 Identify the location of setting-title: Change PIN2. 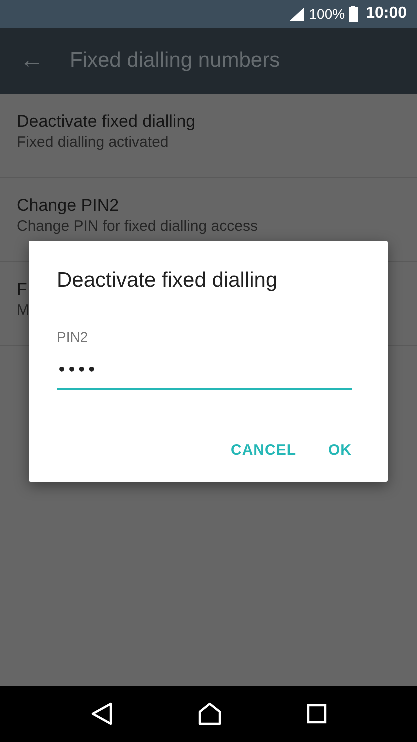
(208, 206).